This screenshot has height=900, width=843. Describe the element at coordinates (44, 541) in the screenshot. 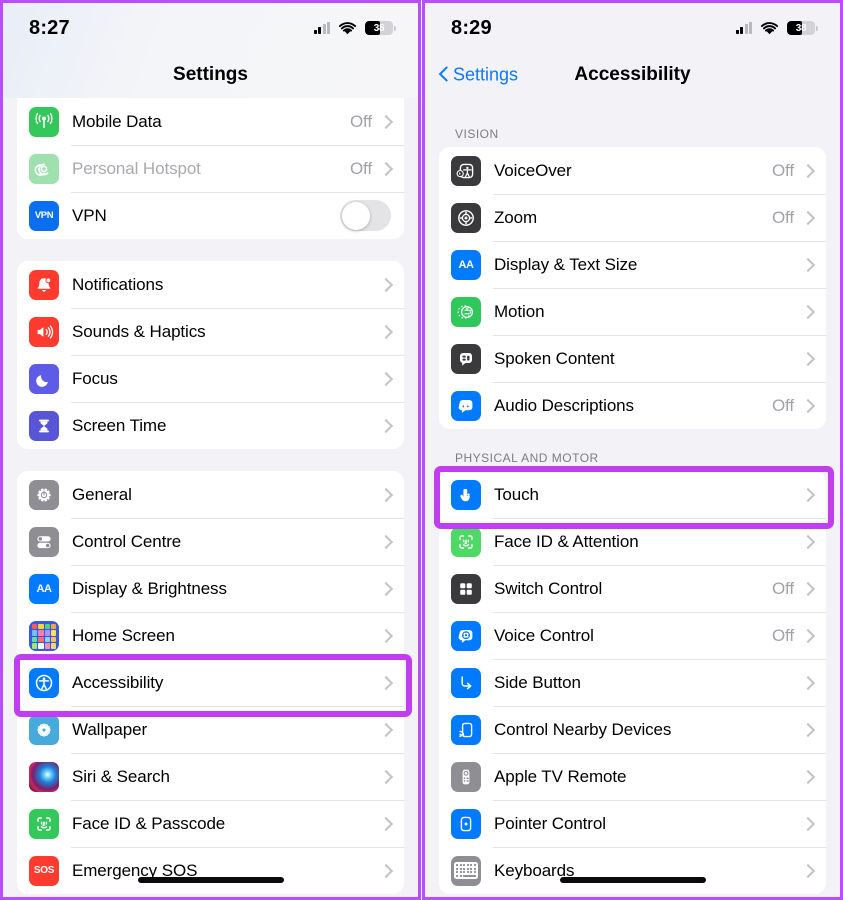

I see `control-centre-icon` at that location.